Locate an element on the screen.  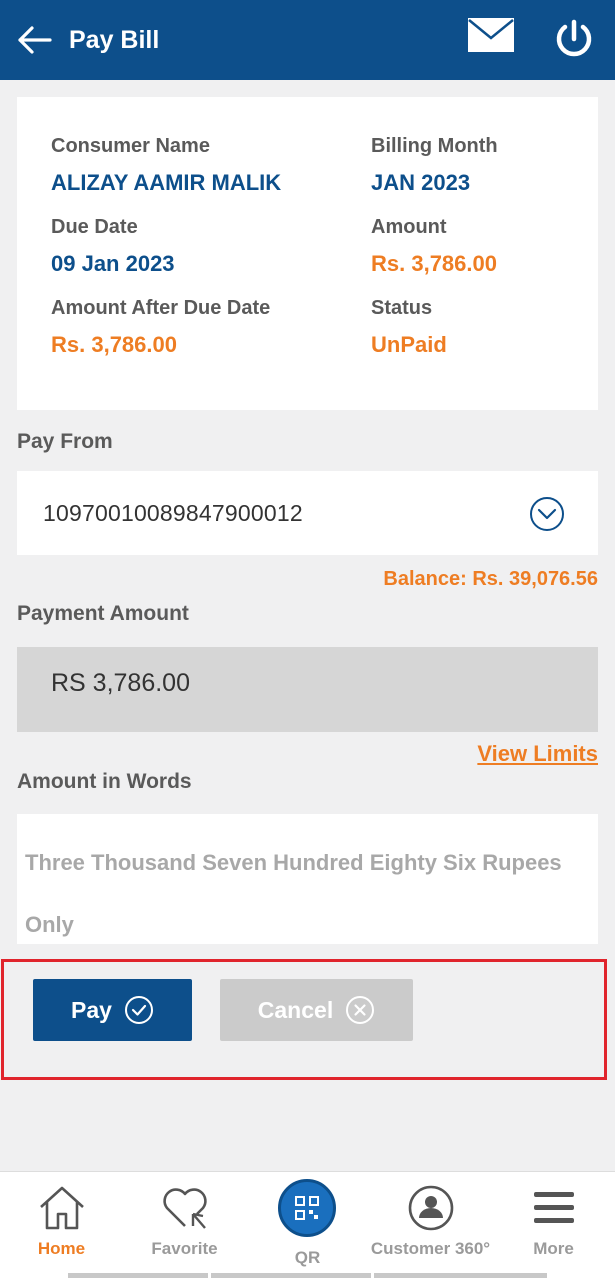
nav-home-label: Home is located at coordinates (61, 1248).